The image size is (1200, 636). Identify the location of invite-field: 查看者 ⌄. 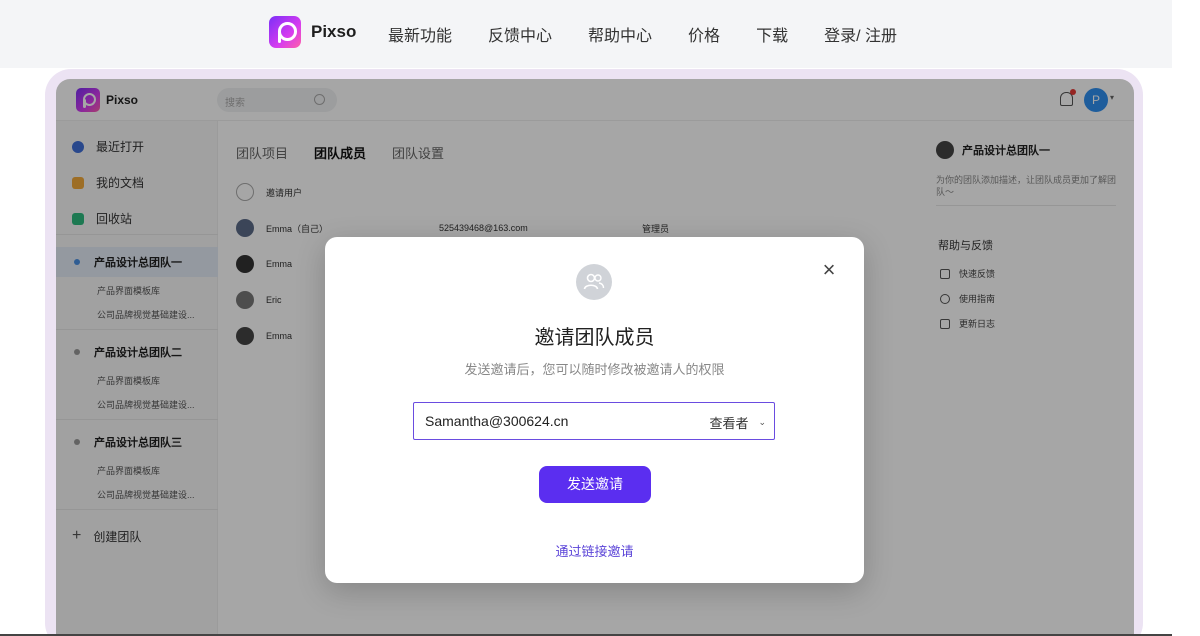
(594, 421).